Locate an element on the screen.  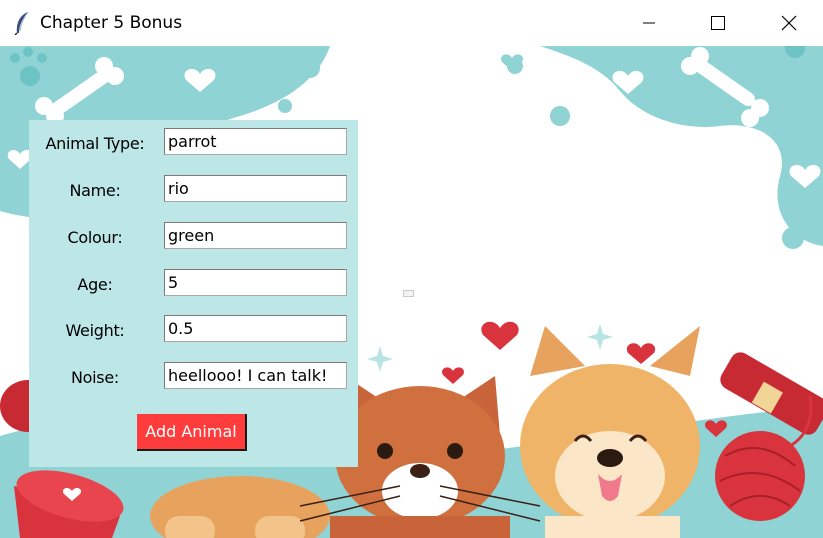
close-icon is located at coordinates (789, 23).